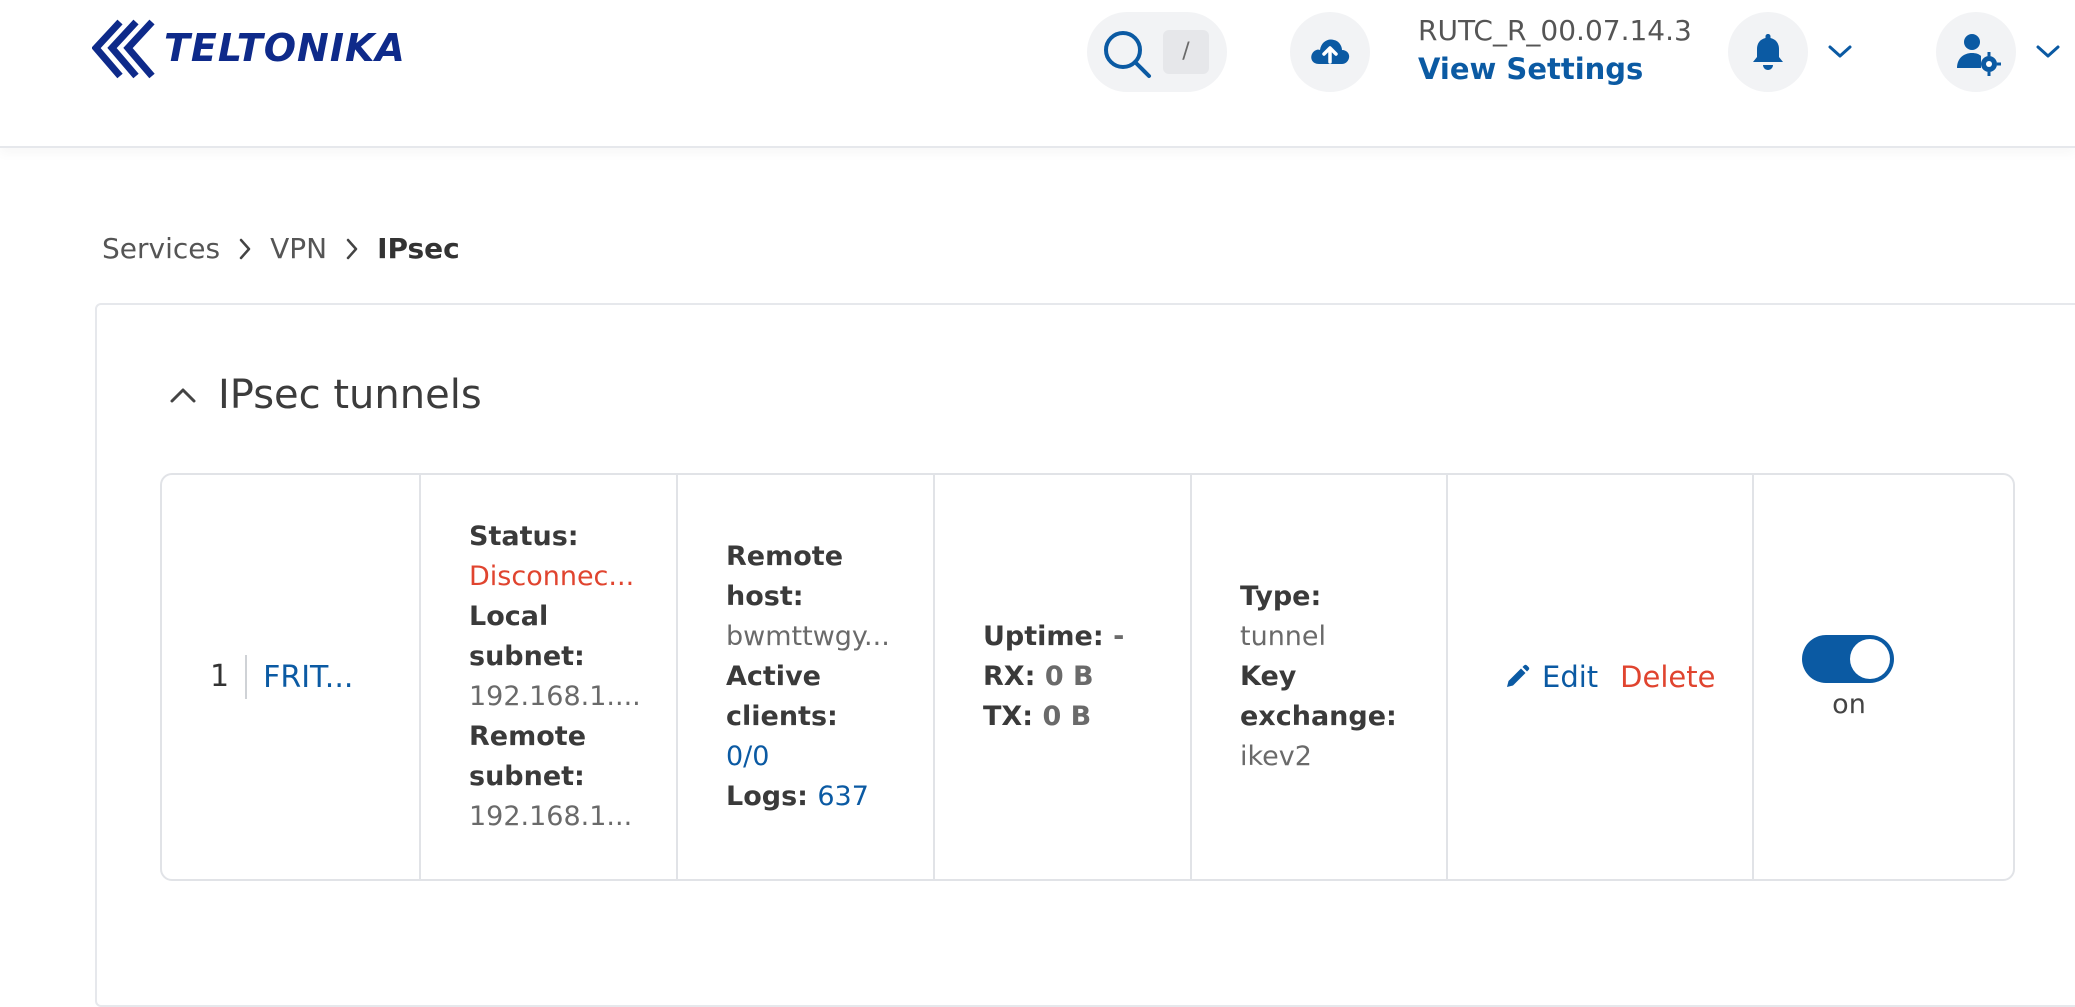 This screenshot has width=2075, height=1007. I want to click on active-clients-link: 0/0, so click(824, 757).